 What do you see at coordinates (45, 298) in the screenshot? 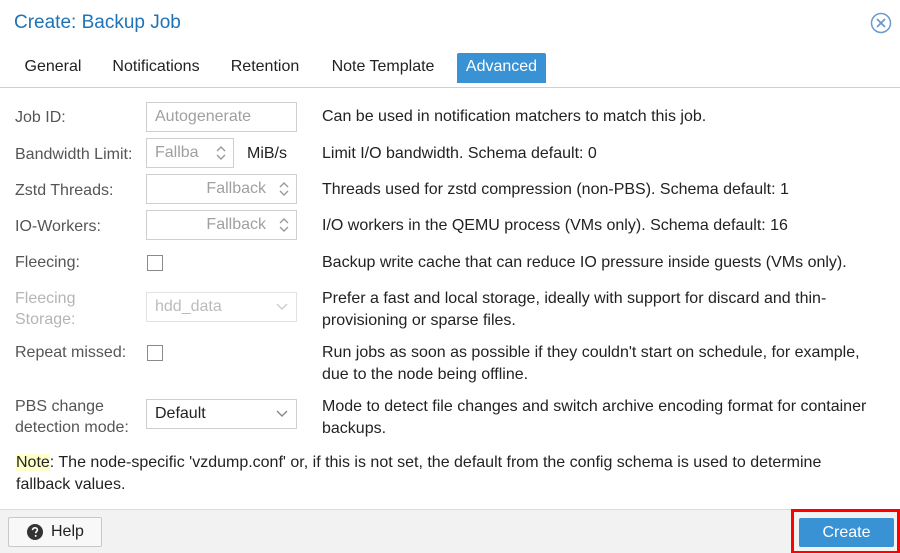
I see `fleecing-storage-label-line1: Fleecing` at bounding box center [45, 298].